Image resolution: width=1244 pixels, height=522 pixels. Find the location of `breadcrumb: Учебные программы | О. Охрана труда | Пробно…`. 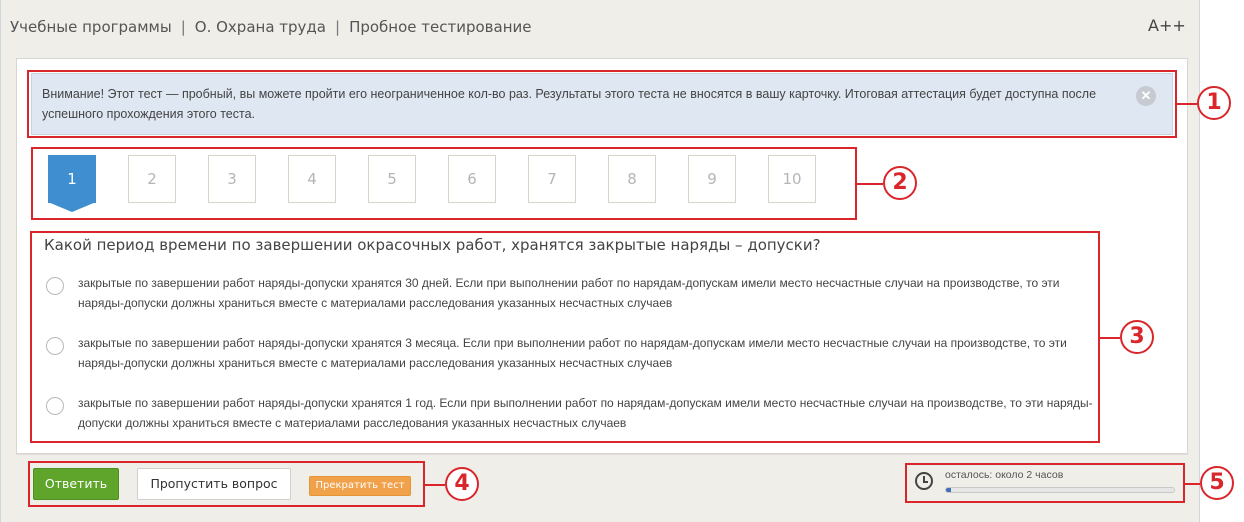

breadcrumb: Учебные программы | О. Охрана труда | Пробно… is located at coordinates (271, 27).